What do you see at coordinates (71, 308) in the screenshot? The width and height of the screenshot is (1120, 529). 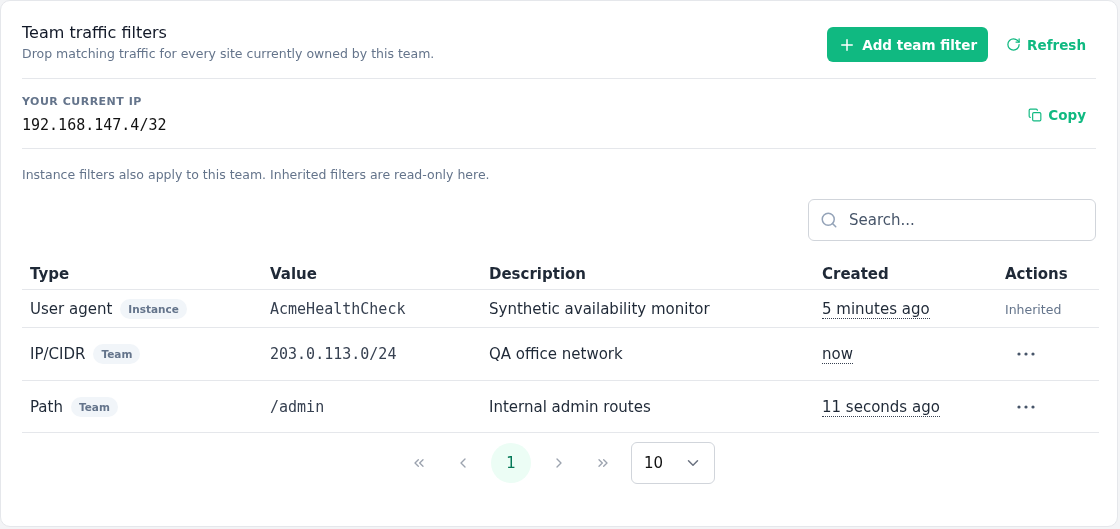 I see `type-text: User agent` at bounding box center [71, 308].